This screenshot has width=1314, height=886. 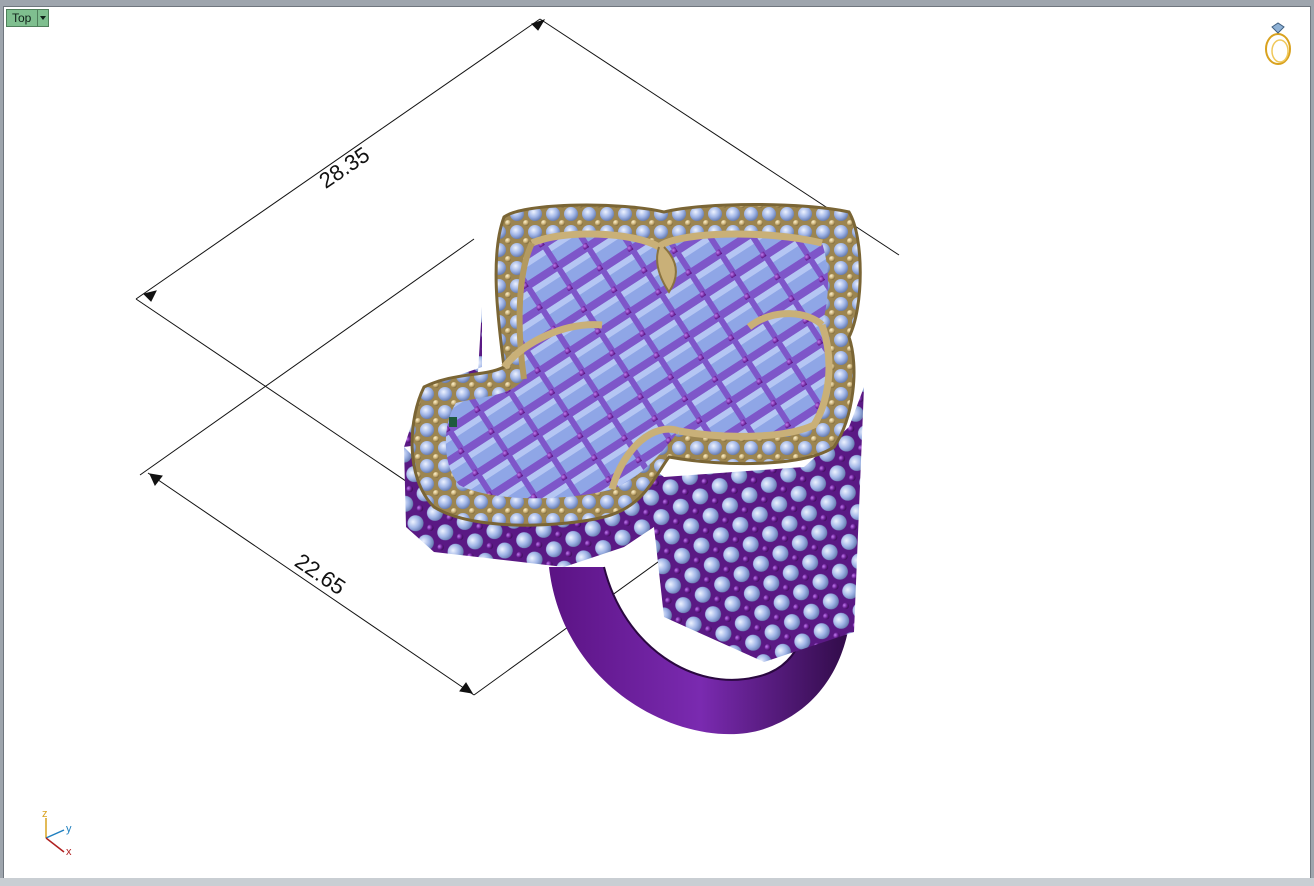 I want to click on axis-label-y: y, so click(x=69, y=829).